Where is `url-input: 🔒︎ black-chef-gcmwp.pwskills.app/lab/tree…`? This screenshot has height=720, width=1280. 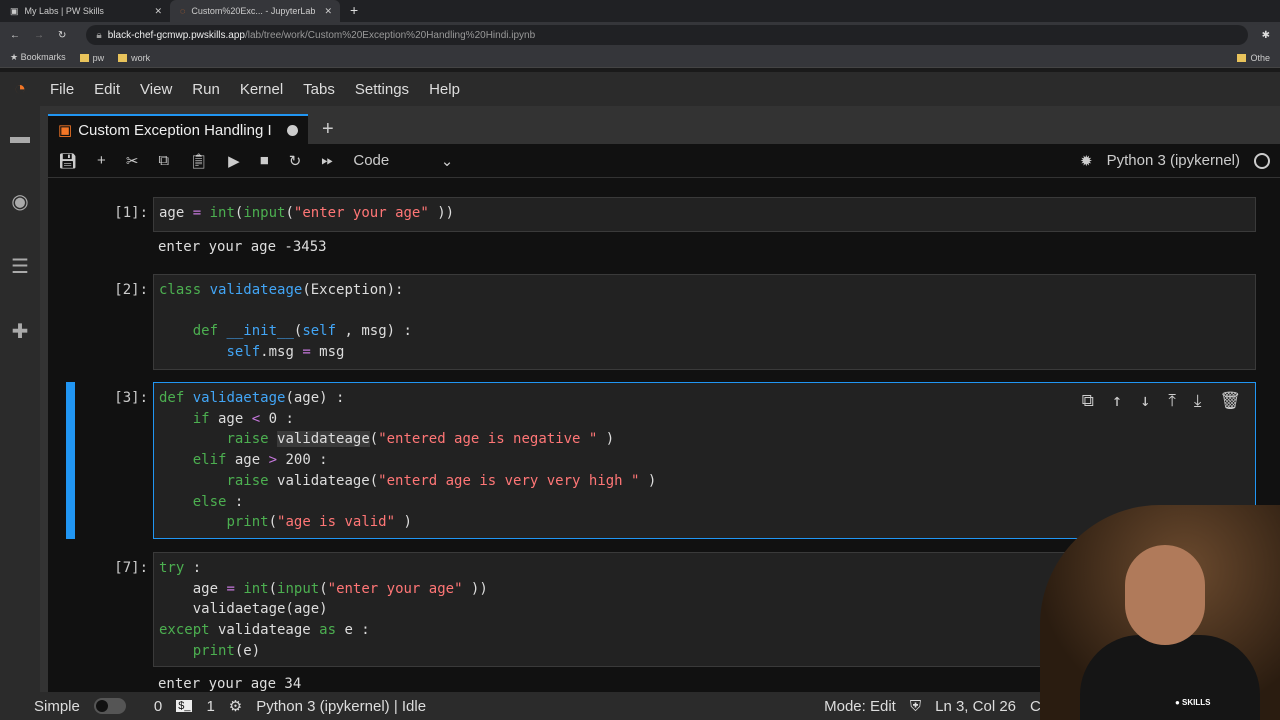
url-input: 🔒︎ black-chef-gcmwp.pwskills.app/lab/tree… is located at coordinates (667, 35).